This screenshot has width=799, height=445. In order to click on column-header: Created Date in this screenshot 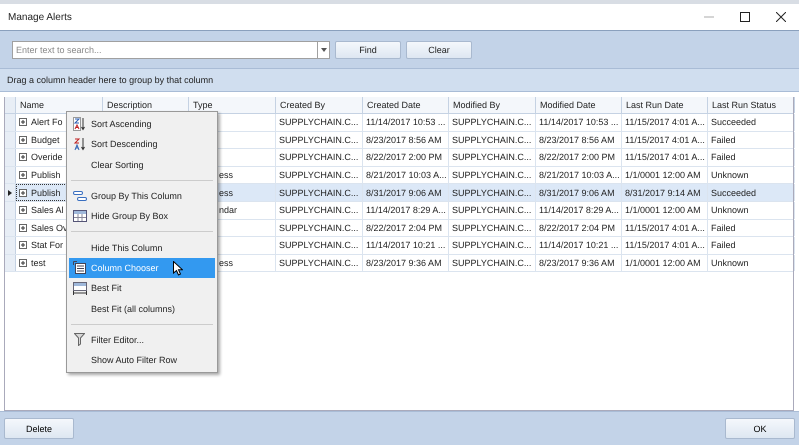, I will do `click(406, 105)`.